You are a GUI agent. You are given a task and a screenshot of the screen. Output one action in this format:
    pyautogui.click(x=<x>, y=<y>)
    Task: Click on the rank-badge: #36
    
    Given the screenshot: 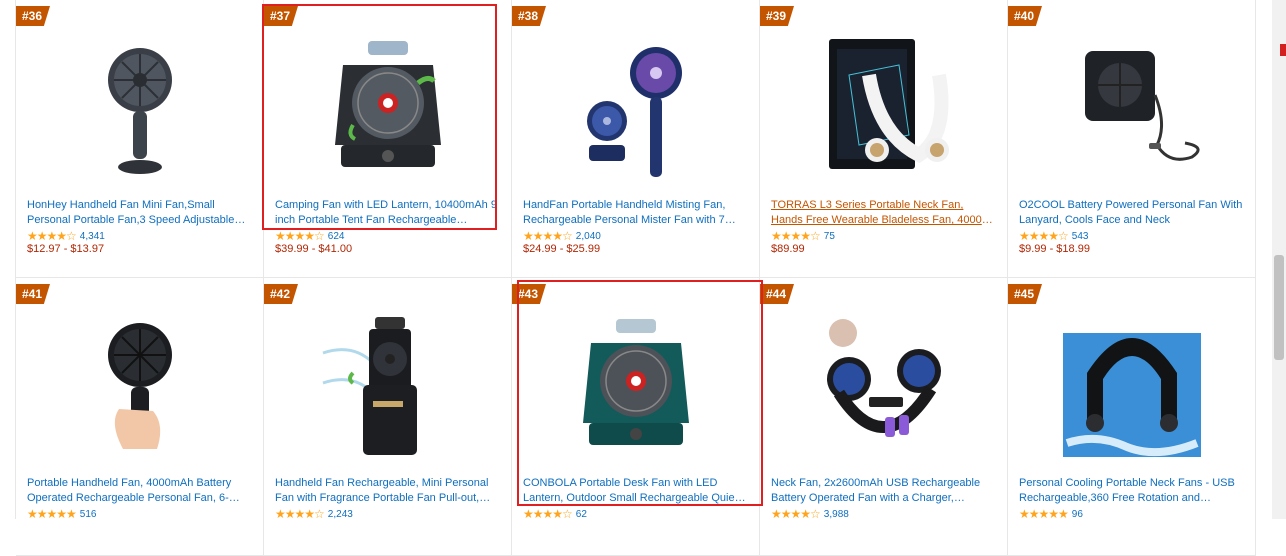 What is the action you would take?
    pyautogui.click(x=33, y=16)
    